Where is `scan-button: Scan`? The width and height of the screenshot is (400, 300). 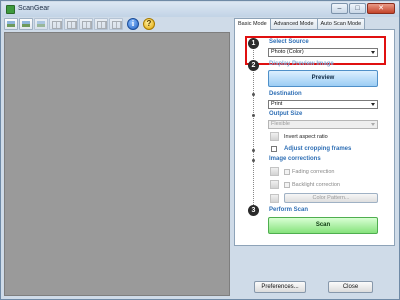
scan-button: Scan is located at coordinates (323, 225).